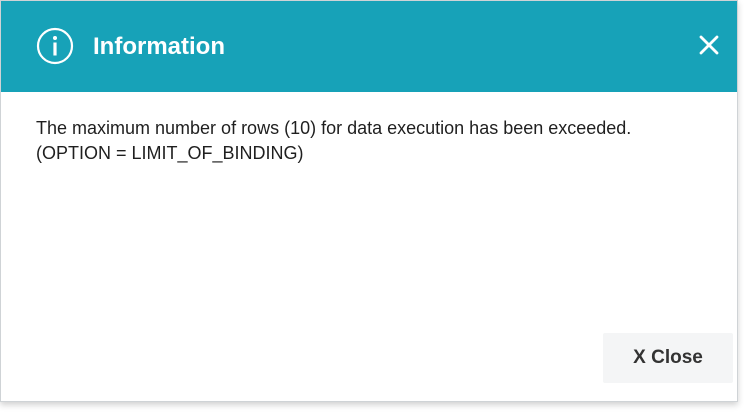  I want to click on dialog-title: Information, so click(159, 46).